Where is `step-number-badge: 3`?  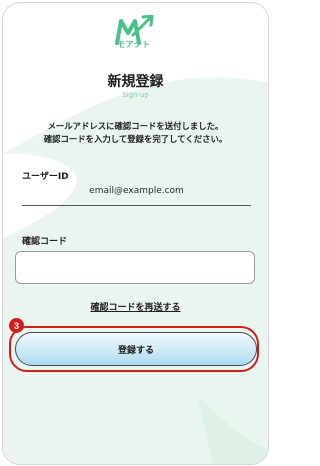
step-number-badge: 3 is located at coordinates (16, 325).